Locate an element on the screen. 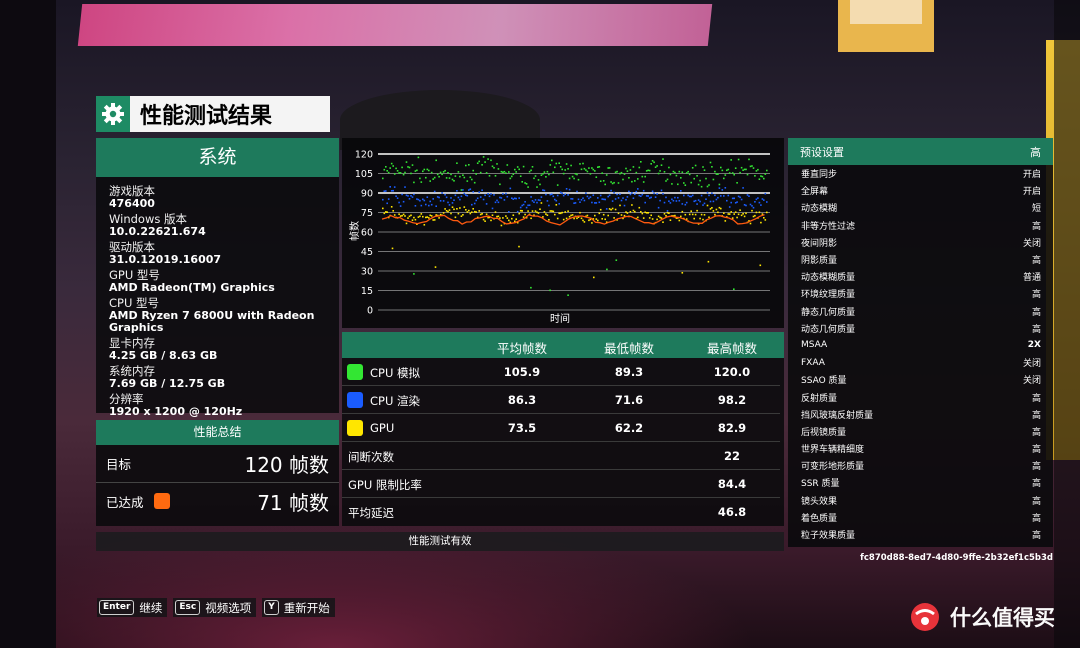  setting-label: 动态几何质量 is located at coordinates (828, 329).